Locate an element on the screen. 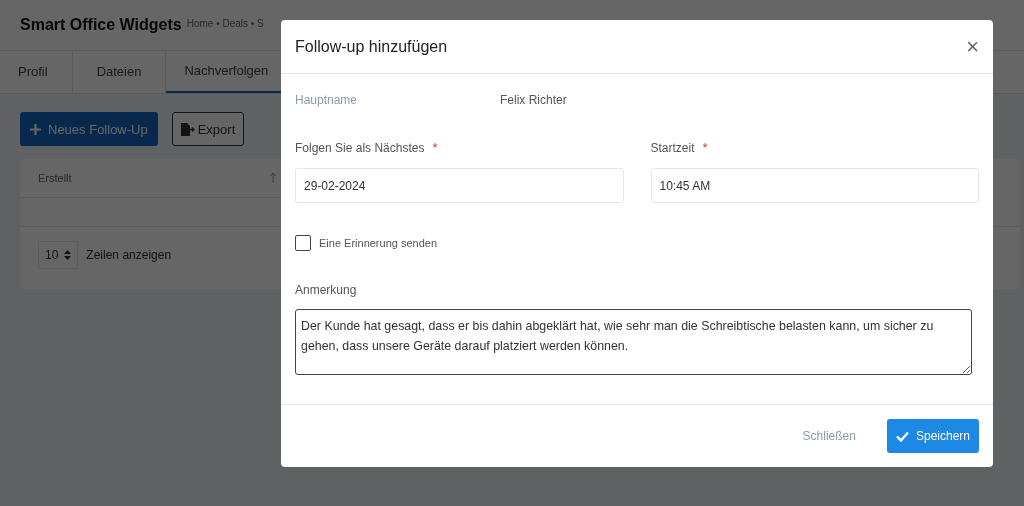 The height and width of the screenshot is (506, 1024). field-label: Startzeit is located at coordinates (672, 148).